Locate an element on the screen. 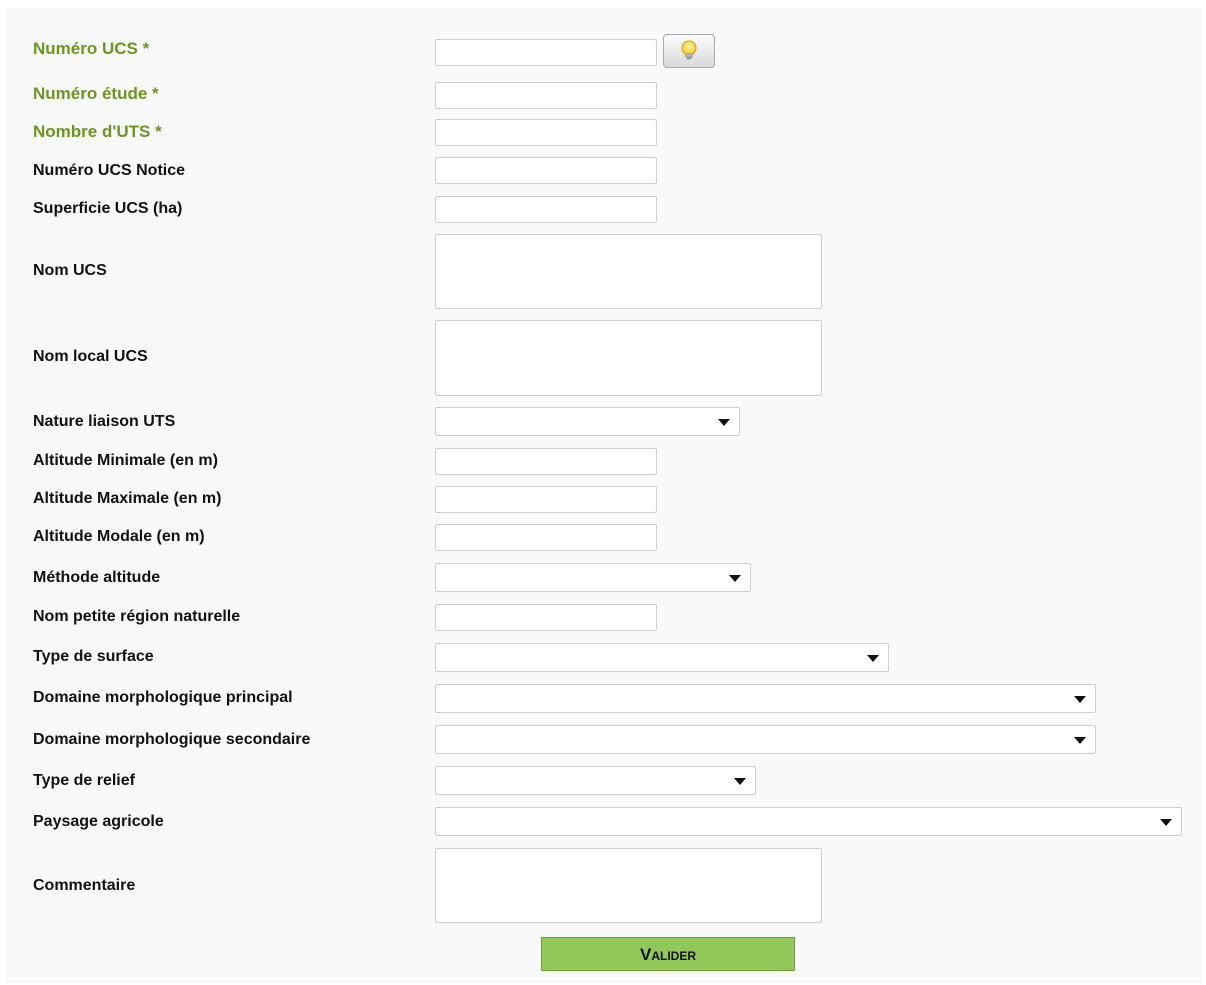 This screenshot has width=1206, height=985. label-commentaire: Commentaire is located at coordinates (84, 885).